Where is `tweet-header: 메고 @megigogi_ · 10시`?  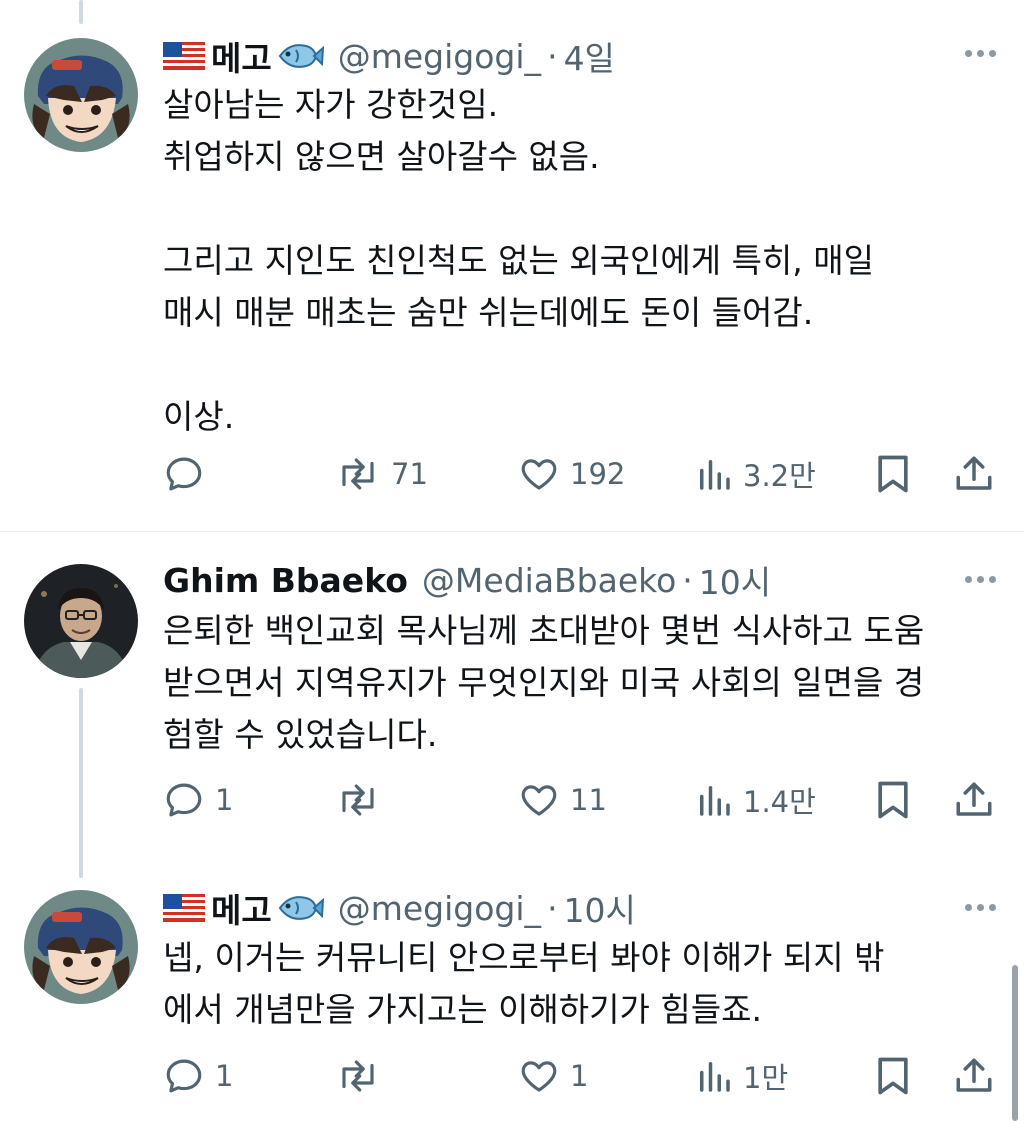 tweet-header: 메고 @megigogi_ · 10시 is located at coordinates (399, 908).